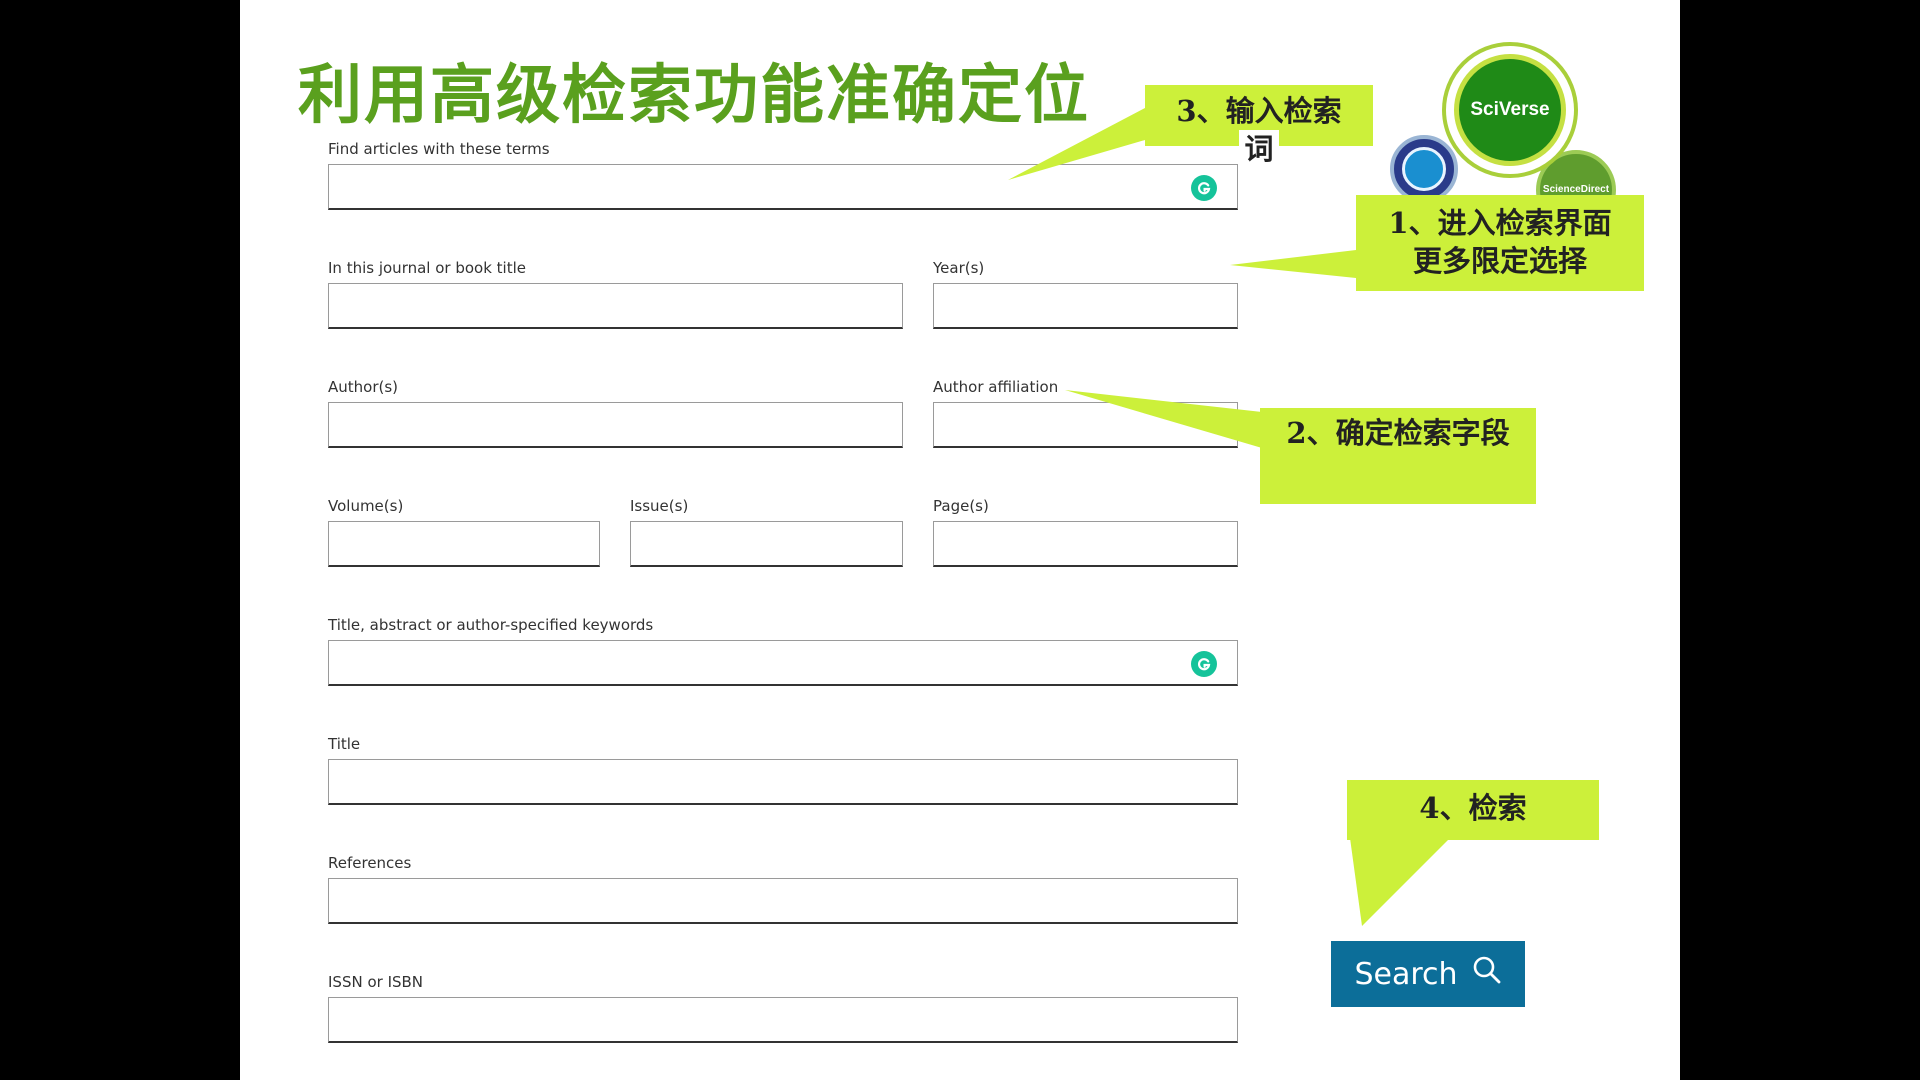  I want to click on callout-3-line2: 词, so click(1259, 149).